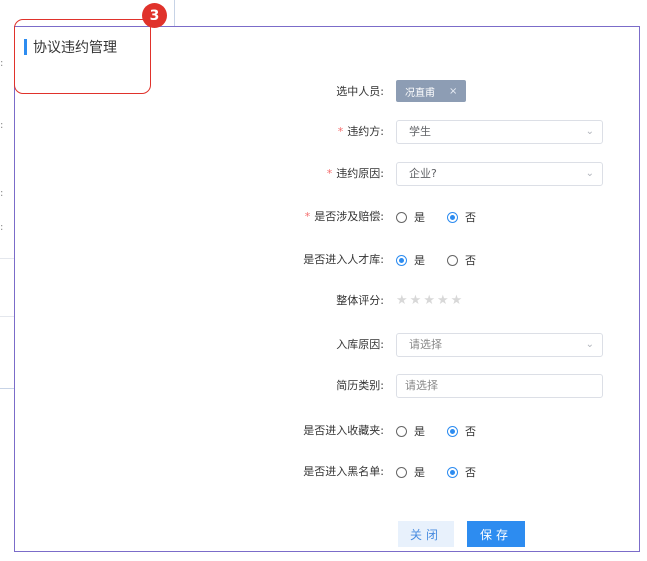 This screenshot has width=647, height=561. What do you see at coordinates (425, 344) in the screenshot?
I see `pool-reason-placeholder: 请选择` at bounding box center [425, 344].